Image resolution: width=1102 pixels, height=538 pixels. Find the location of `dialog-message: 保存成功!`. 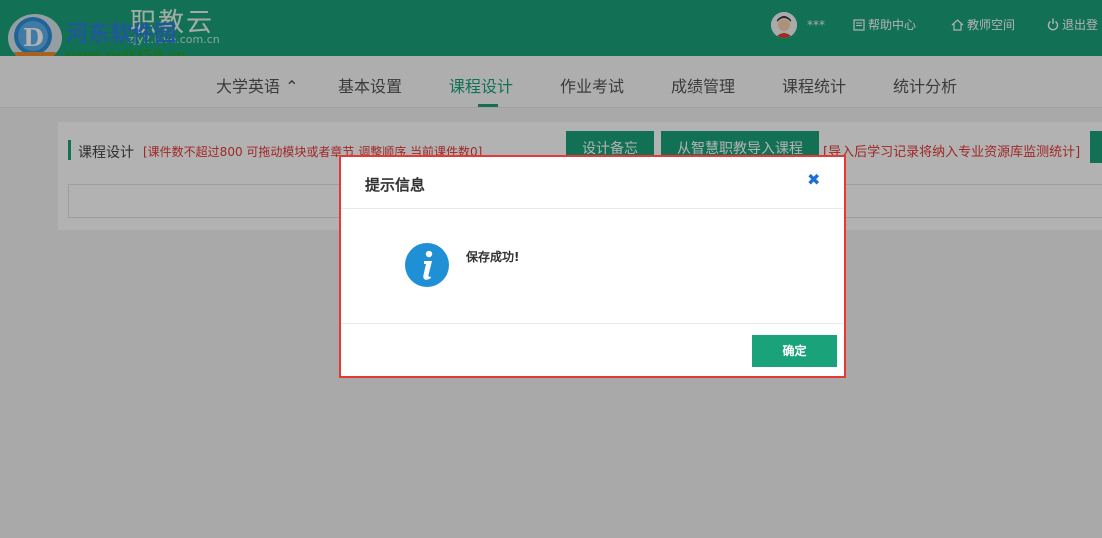

dialog-message: 保存成功! is located at coordinates (493, 257).